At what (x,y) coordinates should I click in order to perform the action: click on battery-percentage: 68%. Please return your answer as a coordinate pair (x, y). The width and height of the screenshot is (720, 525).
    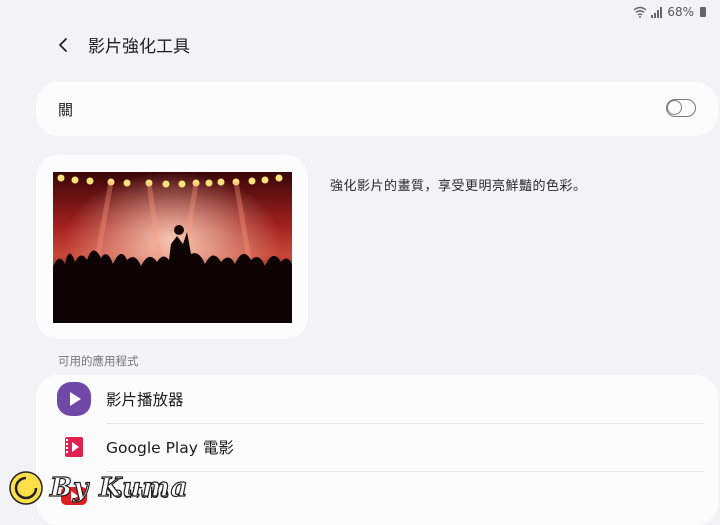
    Looking at the image, I should click on (680, 12).